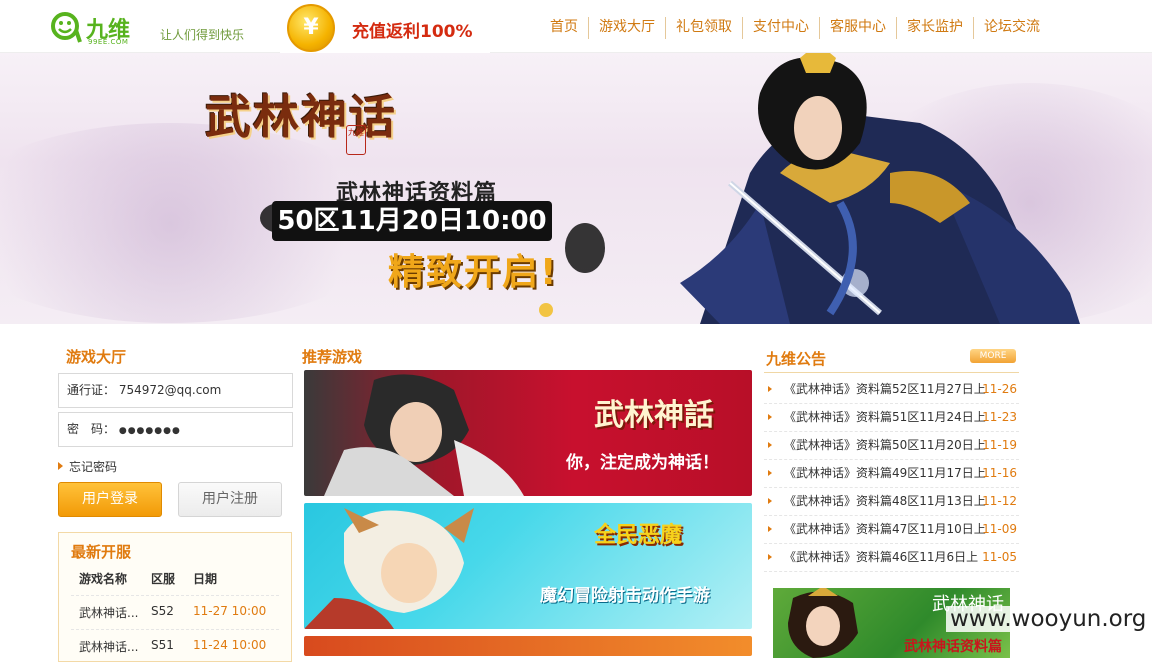 The image size is (1152, 662). Describe the element at coordinates (528, 646) in the screenshot. I see `game-card-third` at that location.